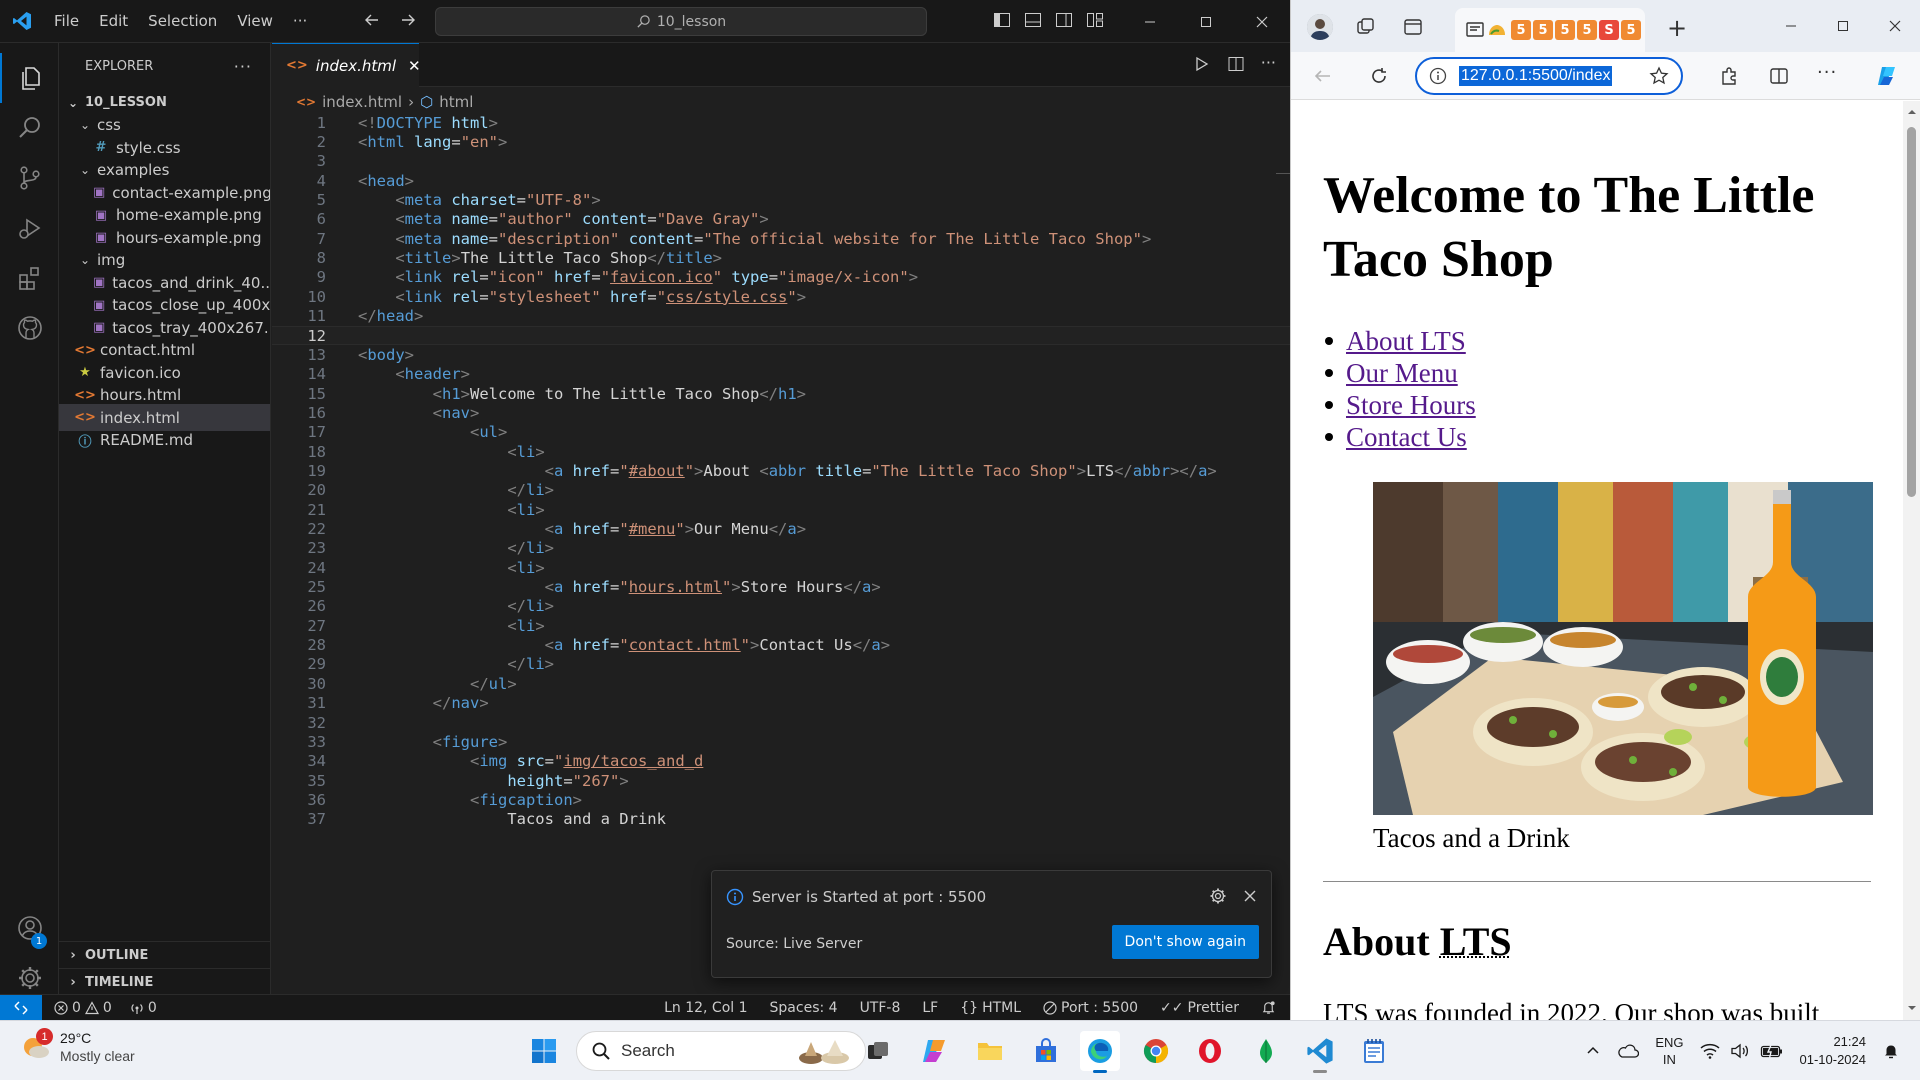 This screenshot has height=1080, width=1920. I want to click on microsoft-store-icon, so click(1046, 1051).